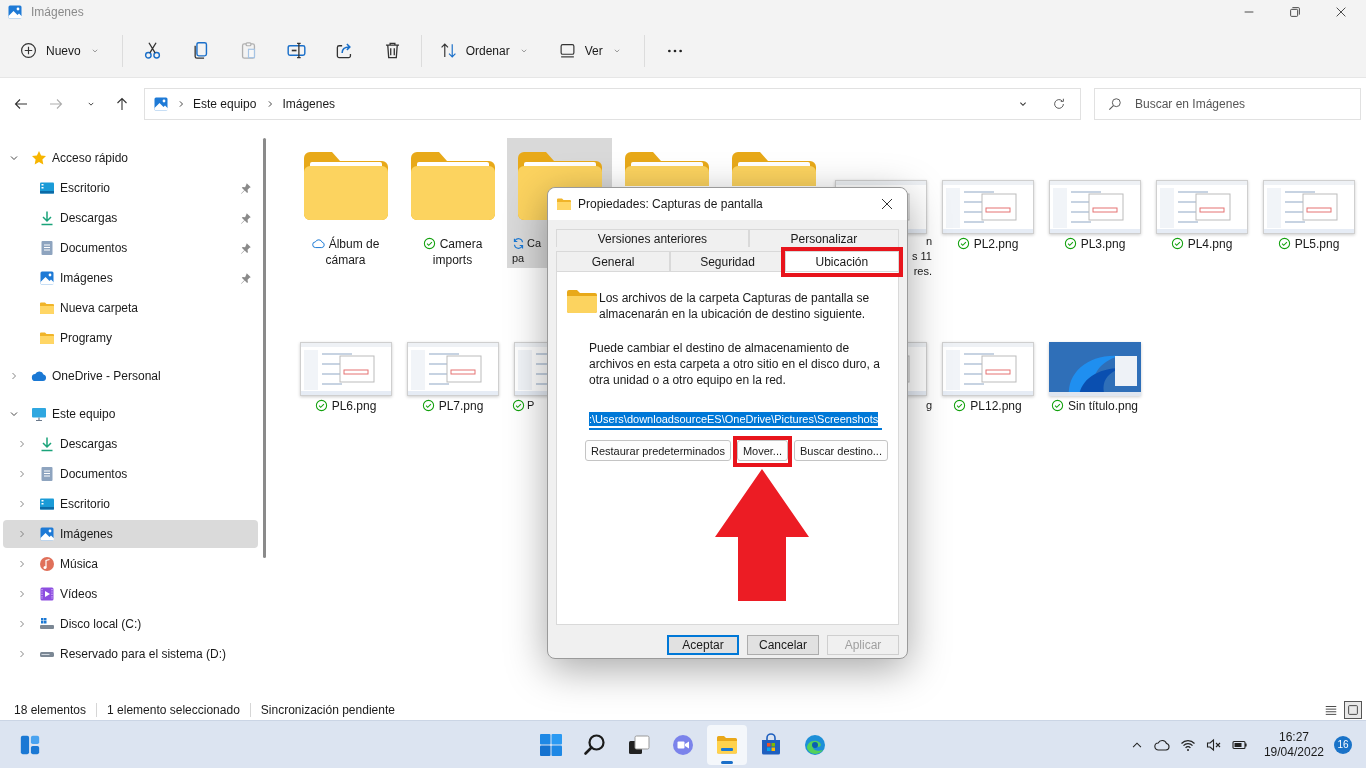 This screenshot has height=768, width=1366. What do you see at coordinates (50, 710) in the screenshot?
I see `status-text: 18 elementos` at bounding box center [50, 710].